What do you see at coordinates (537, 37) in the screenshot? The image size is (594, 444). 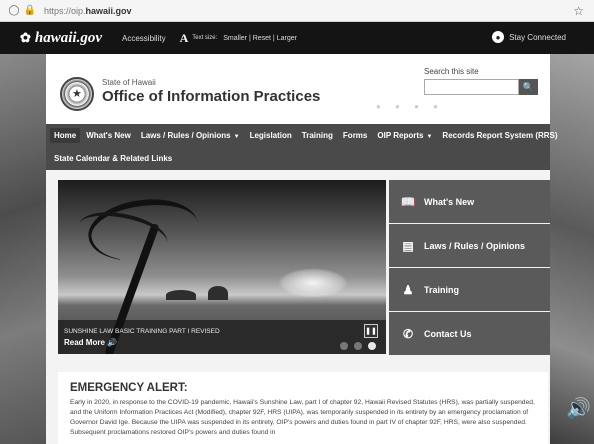 I see `stay-connected-label: Stay Connected` at bounding box center [537, 37].